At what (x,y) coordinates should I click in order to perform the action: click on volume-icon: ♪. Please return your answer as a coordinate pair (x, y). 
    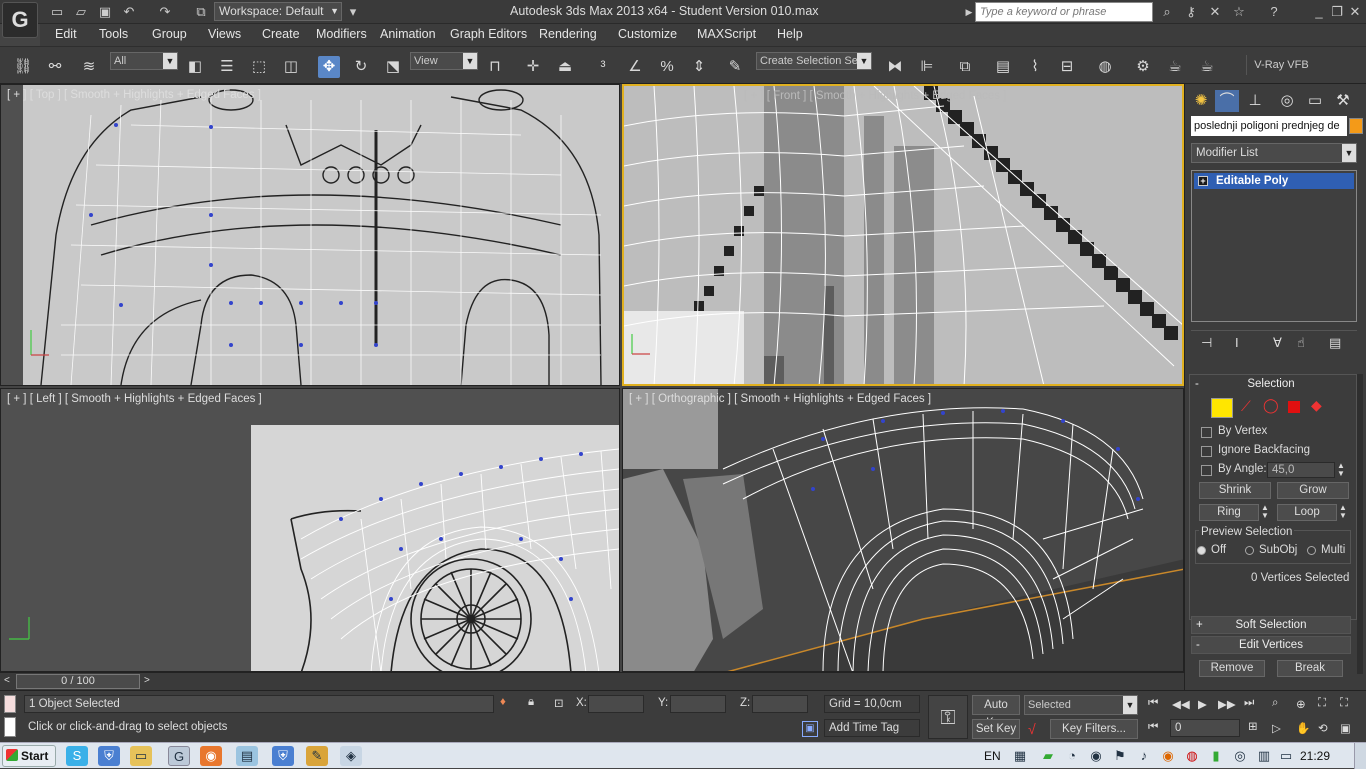
    Looking at the image, I should click on (1144, 756).